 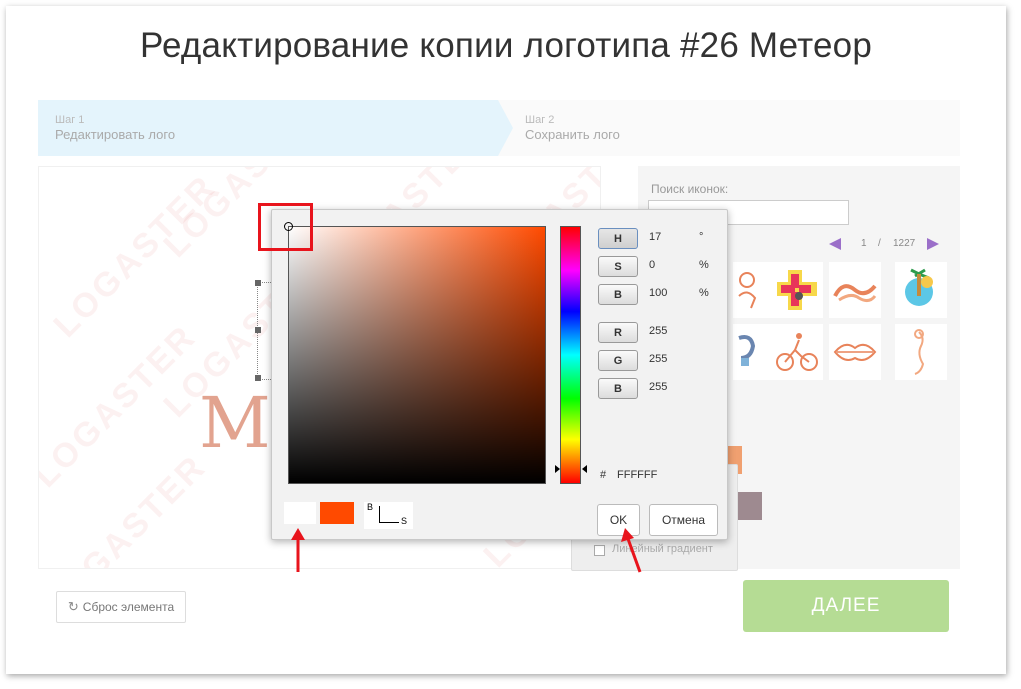 What do you see at coordinates (846, 606) in the screenshot?
I see `next-button: ДАЛЕЕ` at bounding box center [846, 606].